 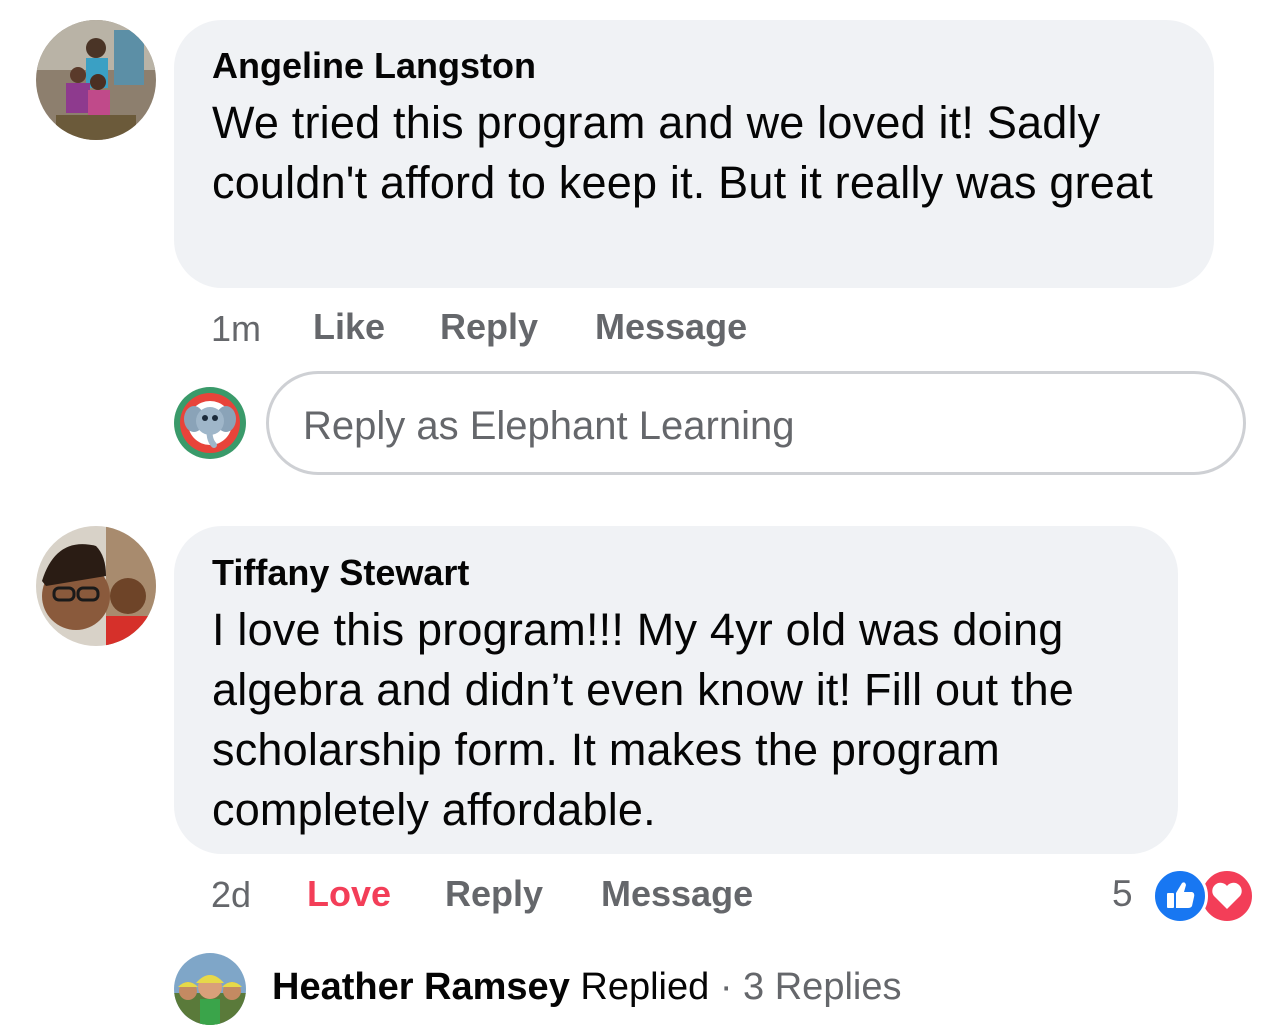 I want to click on heart-icon, so click(x=1227, y=895).